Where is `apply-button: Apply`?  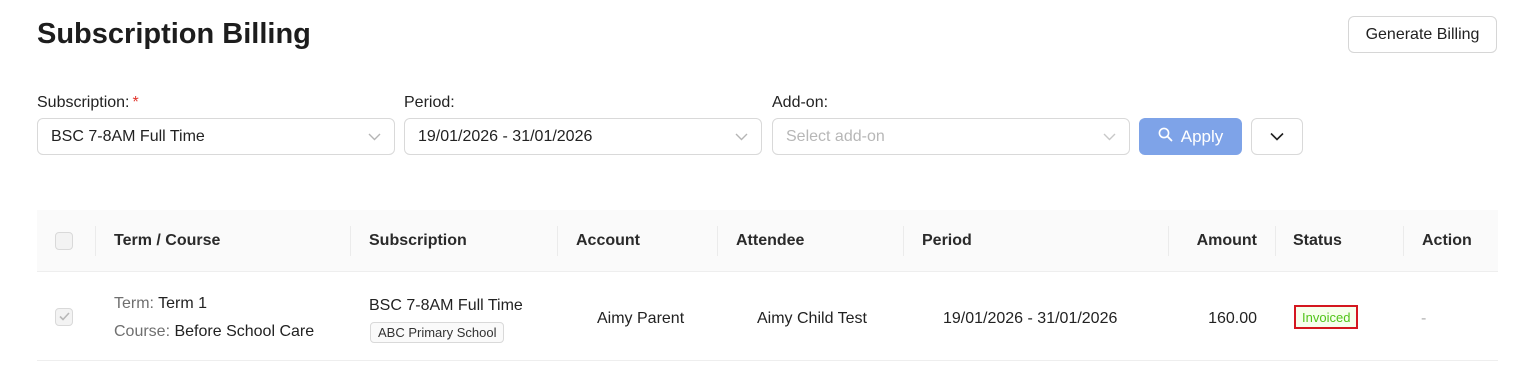 apply-button: Apply is located at coordinates (1190, 136).